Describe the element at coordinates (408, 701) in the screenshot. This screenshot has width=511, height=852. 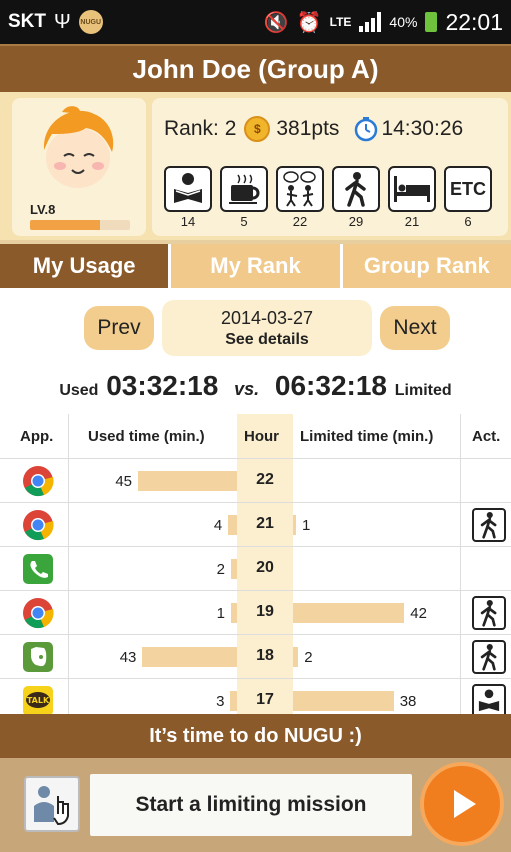
I see `limited-value: 38` at that location.